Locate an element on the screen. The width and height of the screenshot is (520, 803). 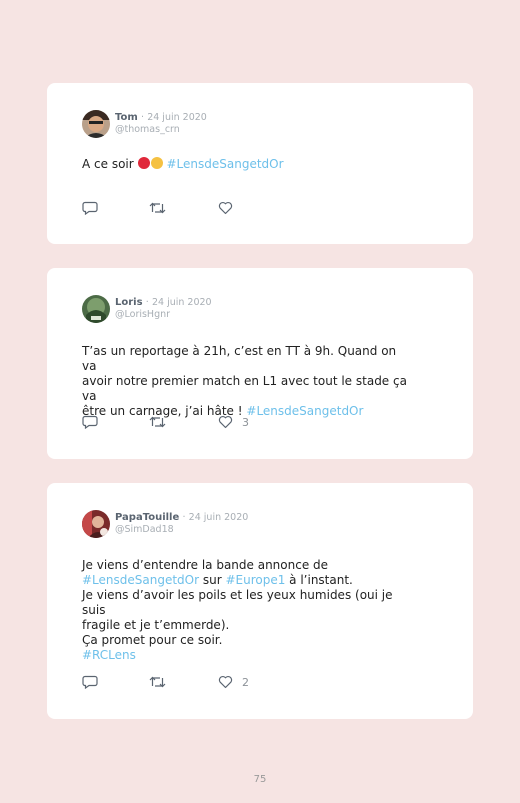
emoji-yellow-circle is located at coordinates (156, 163).